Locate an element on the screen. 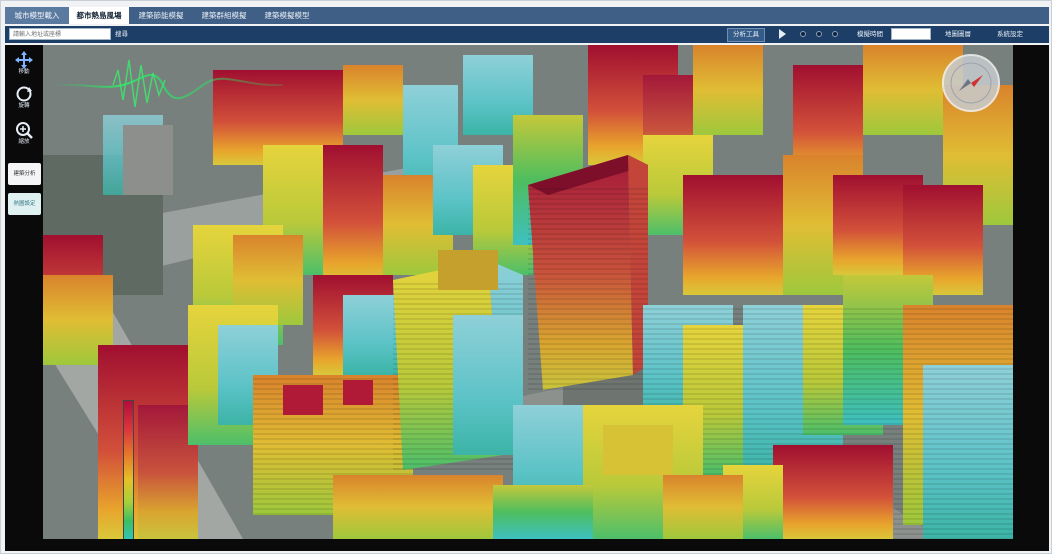 Image resolution: width=1052 pixels, height=554 pixels. tab-group-sim: 建築群組模擬 is located at coordinates (224, 15).